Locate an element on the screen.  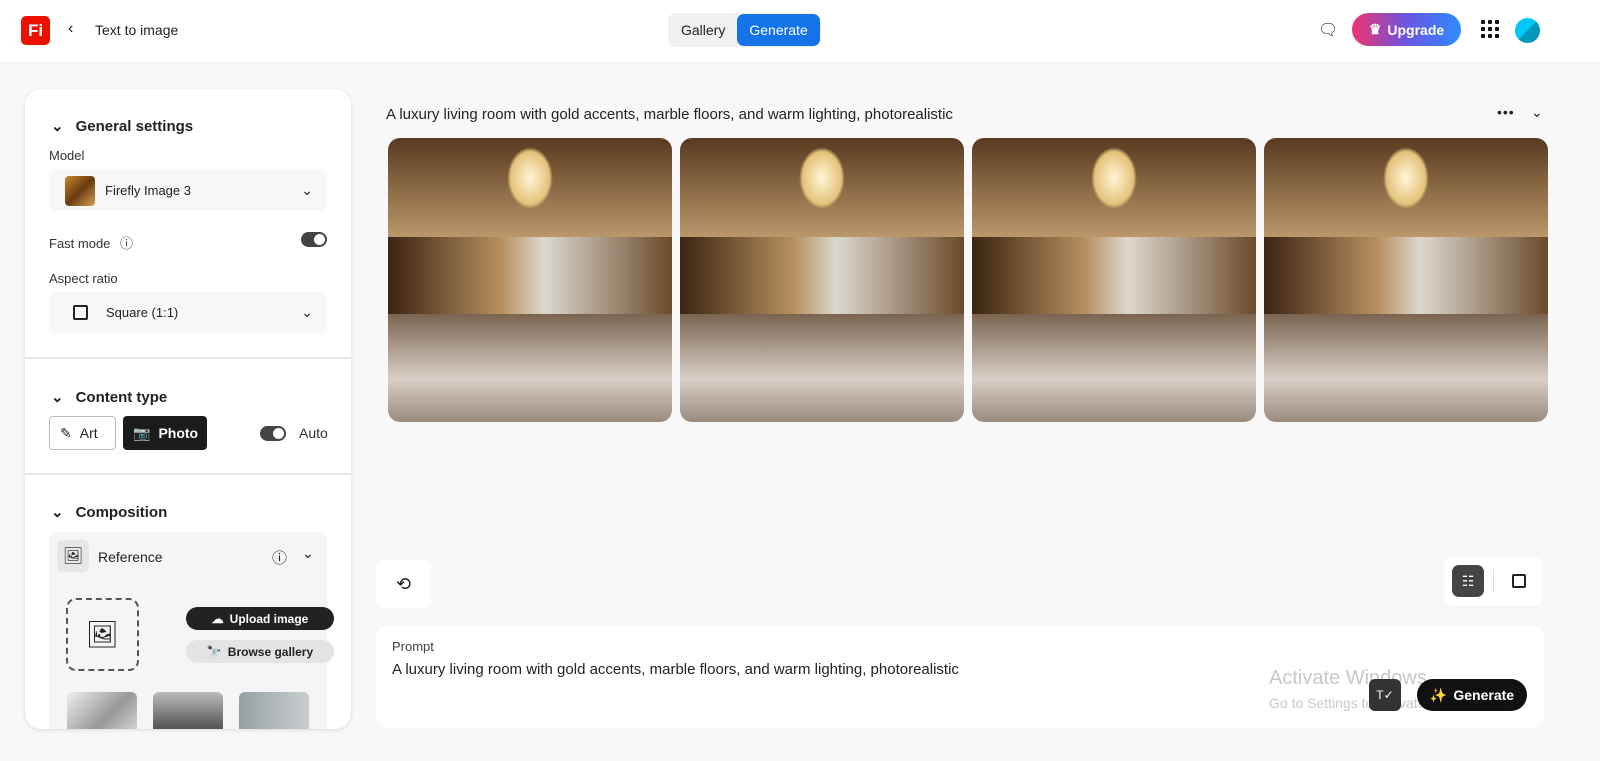
sparkle-icon: ✨ is located at coordinates (1438, 694).